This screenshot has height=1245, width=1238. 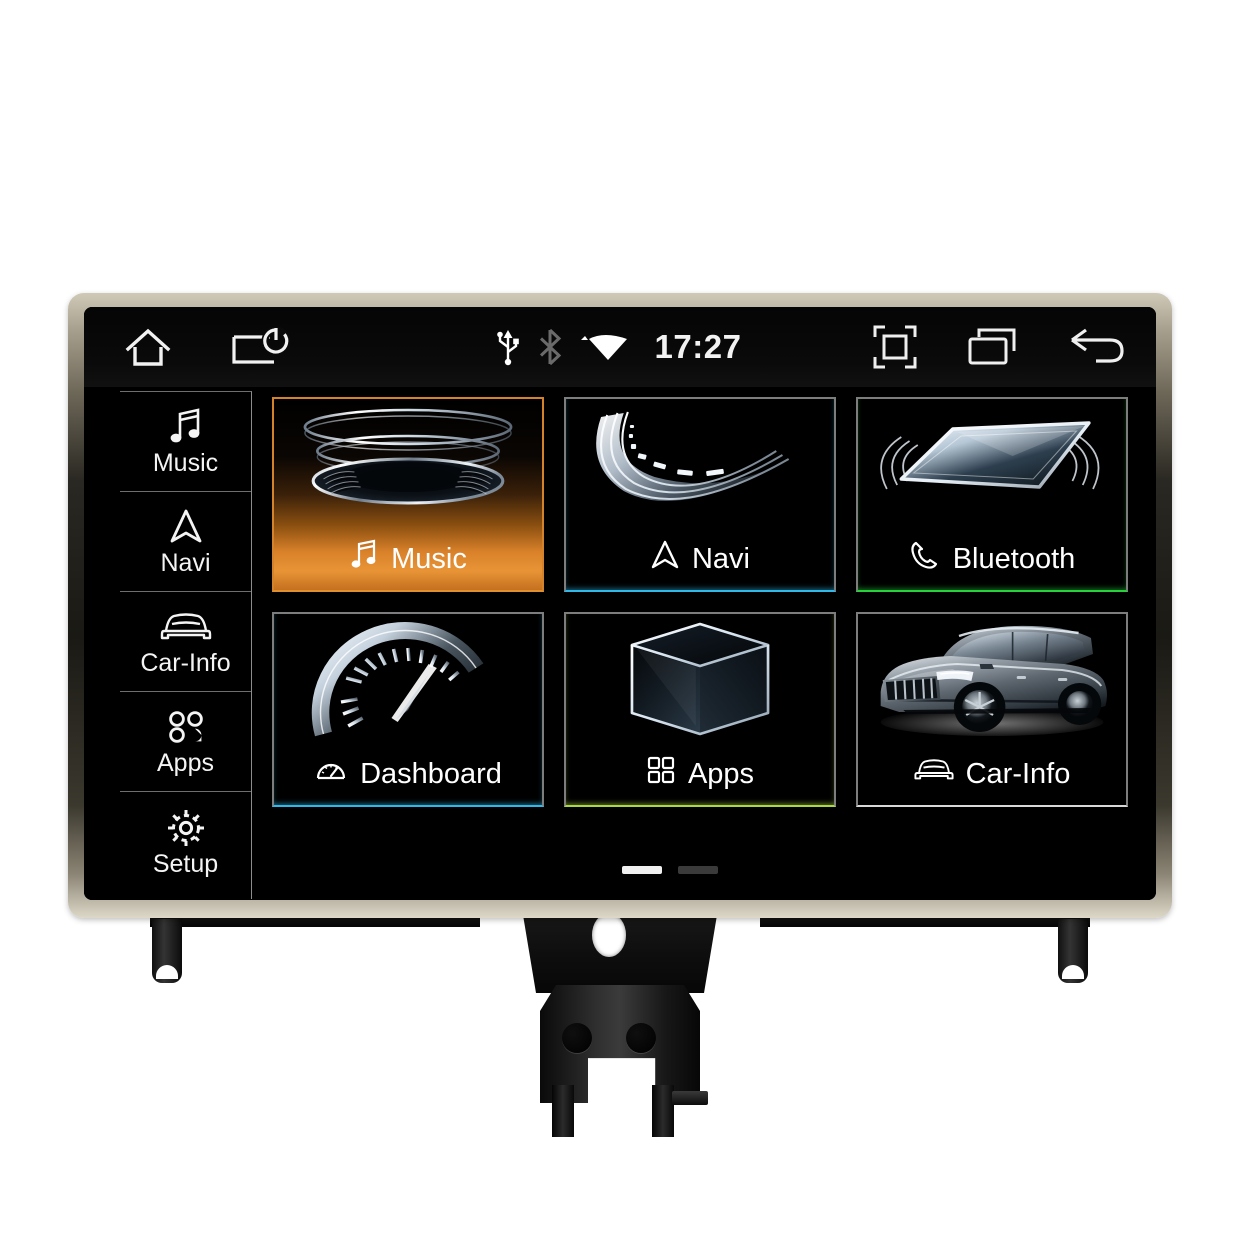 I want to click on sidebar-item-apps: Apps, so click(x=185, y=742).